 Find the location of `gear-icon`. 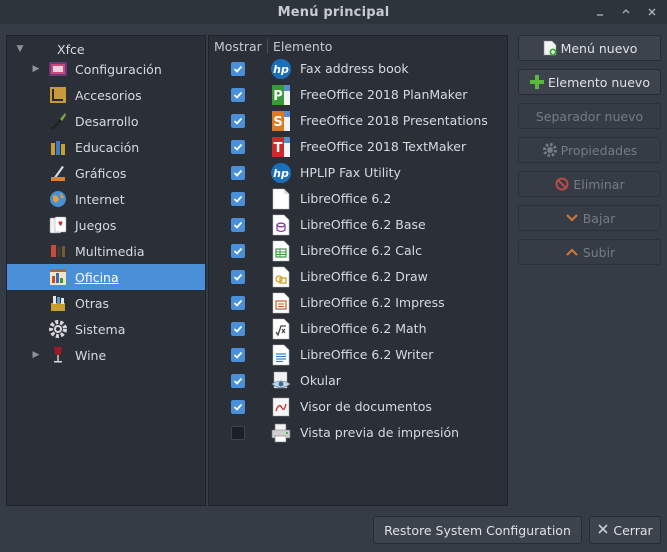

gear-icon is located at coordinates (550, 150).